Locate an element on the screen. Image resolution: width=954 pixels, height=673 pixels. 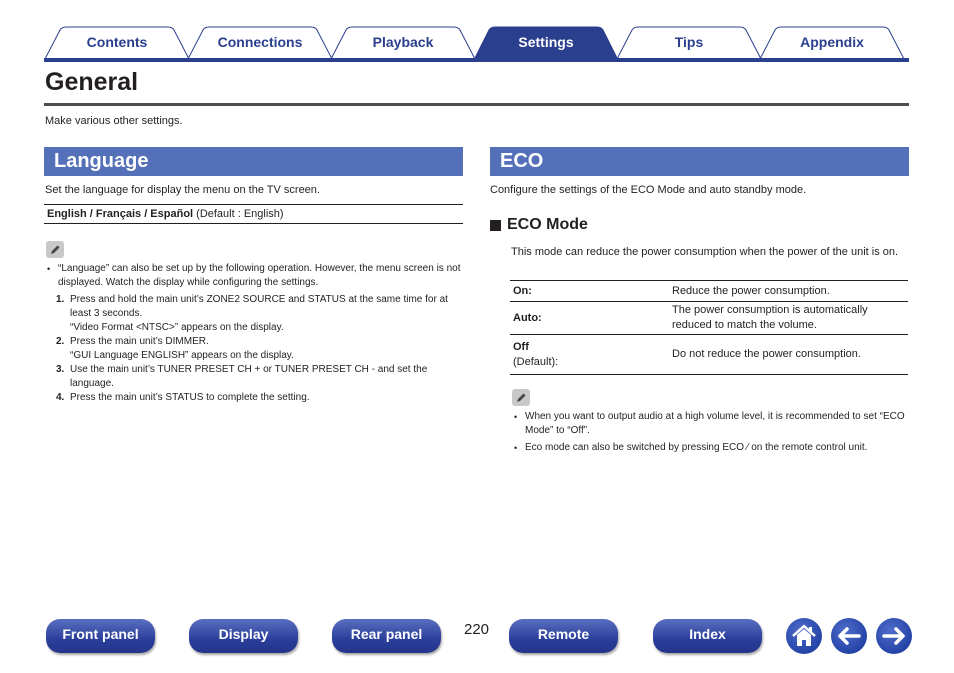
table-key: On: is located at coordinates (589, 291).